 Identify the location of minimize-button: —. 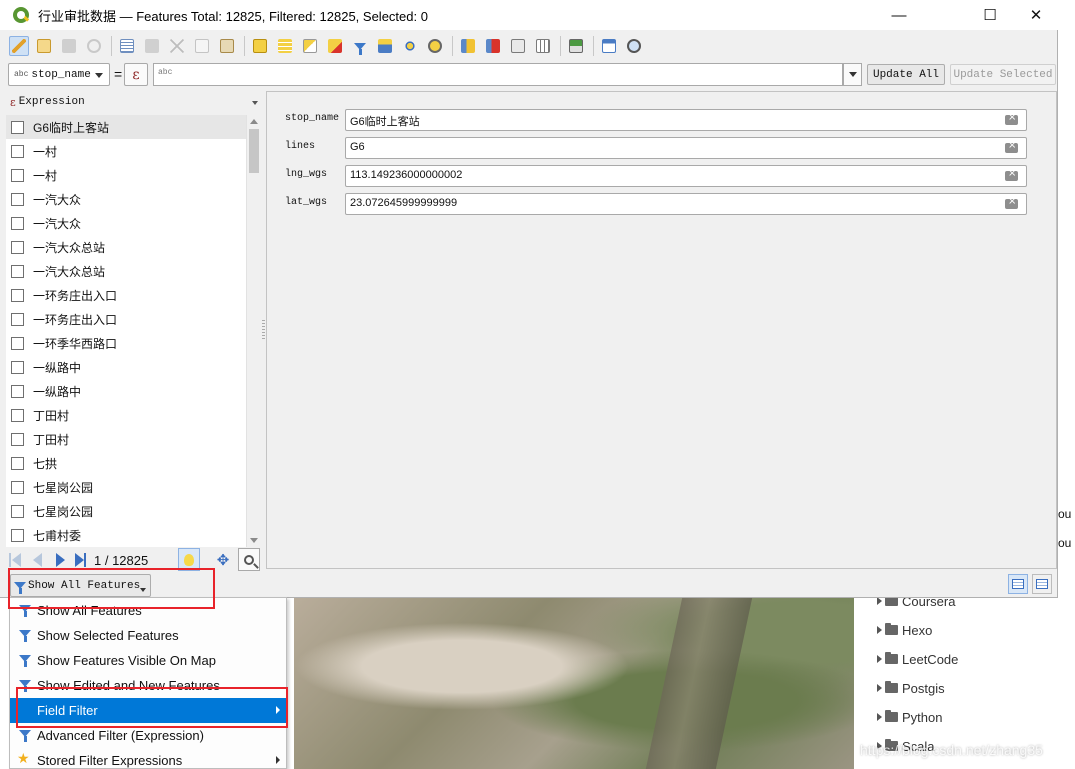
(899, 15).